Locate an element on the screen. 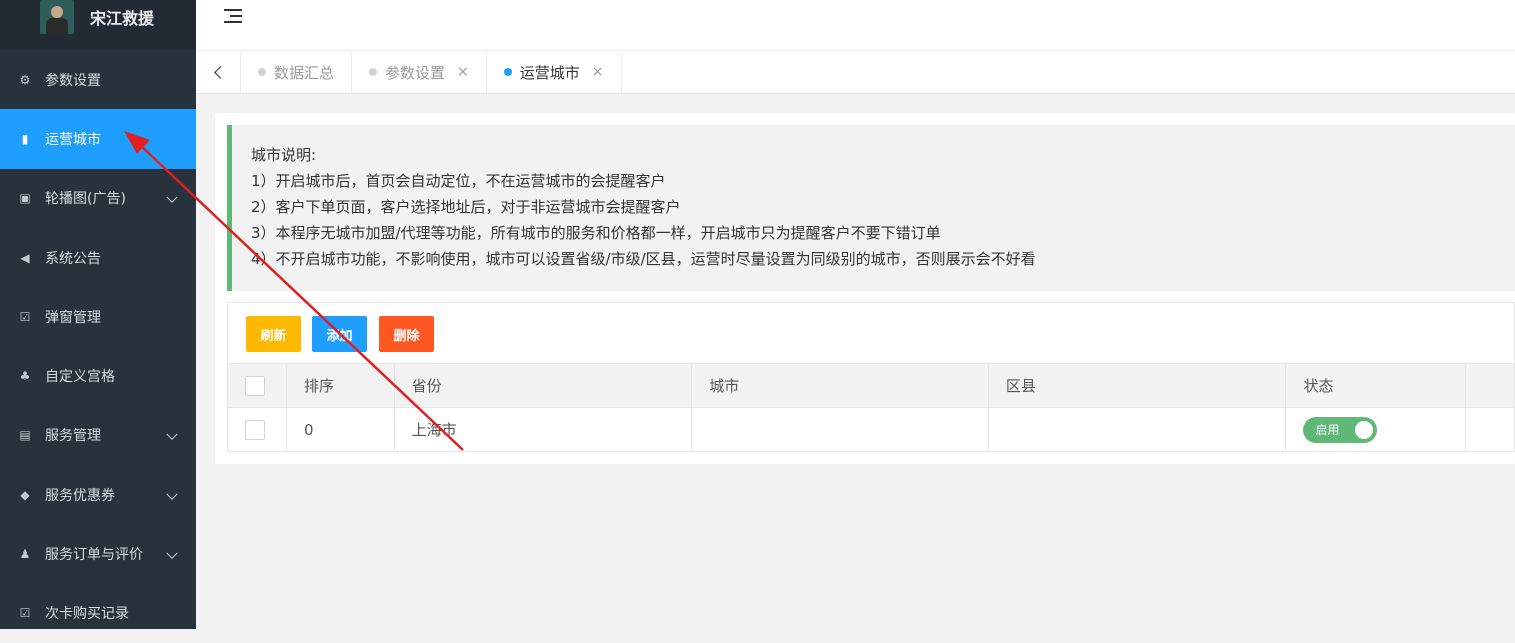 The image size is (1515, 643). building-icon: ▮ is located at coordinates (25, 138).